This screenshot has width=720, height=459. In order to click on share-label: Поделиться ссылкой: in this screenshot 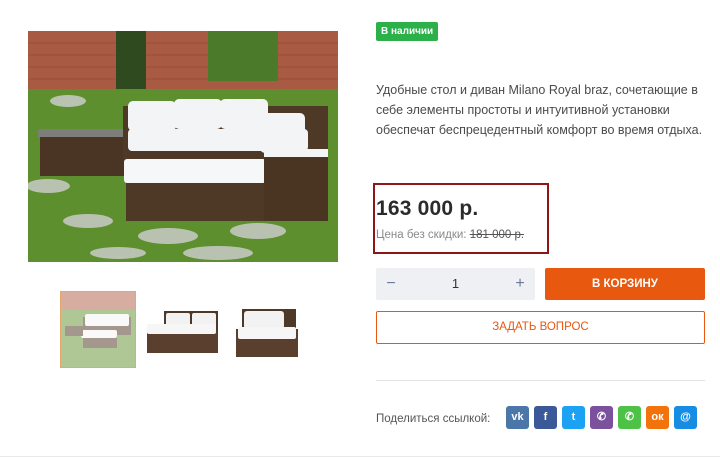, I will do `click(433, 419)`.